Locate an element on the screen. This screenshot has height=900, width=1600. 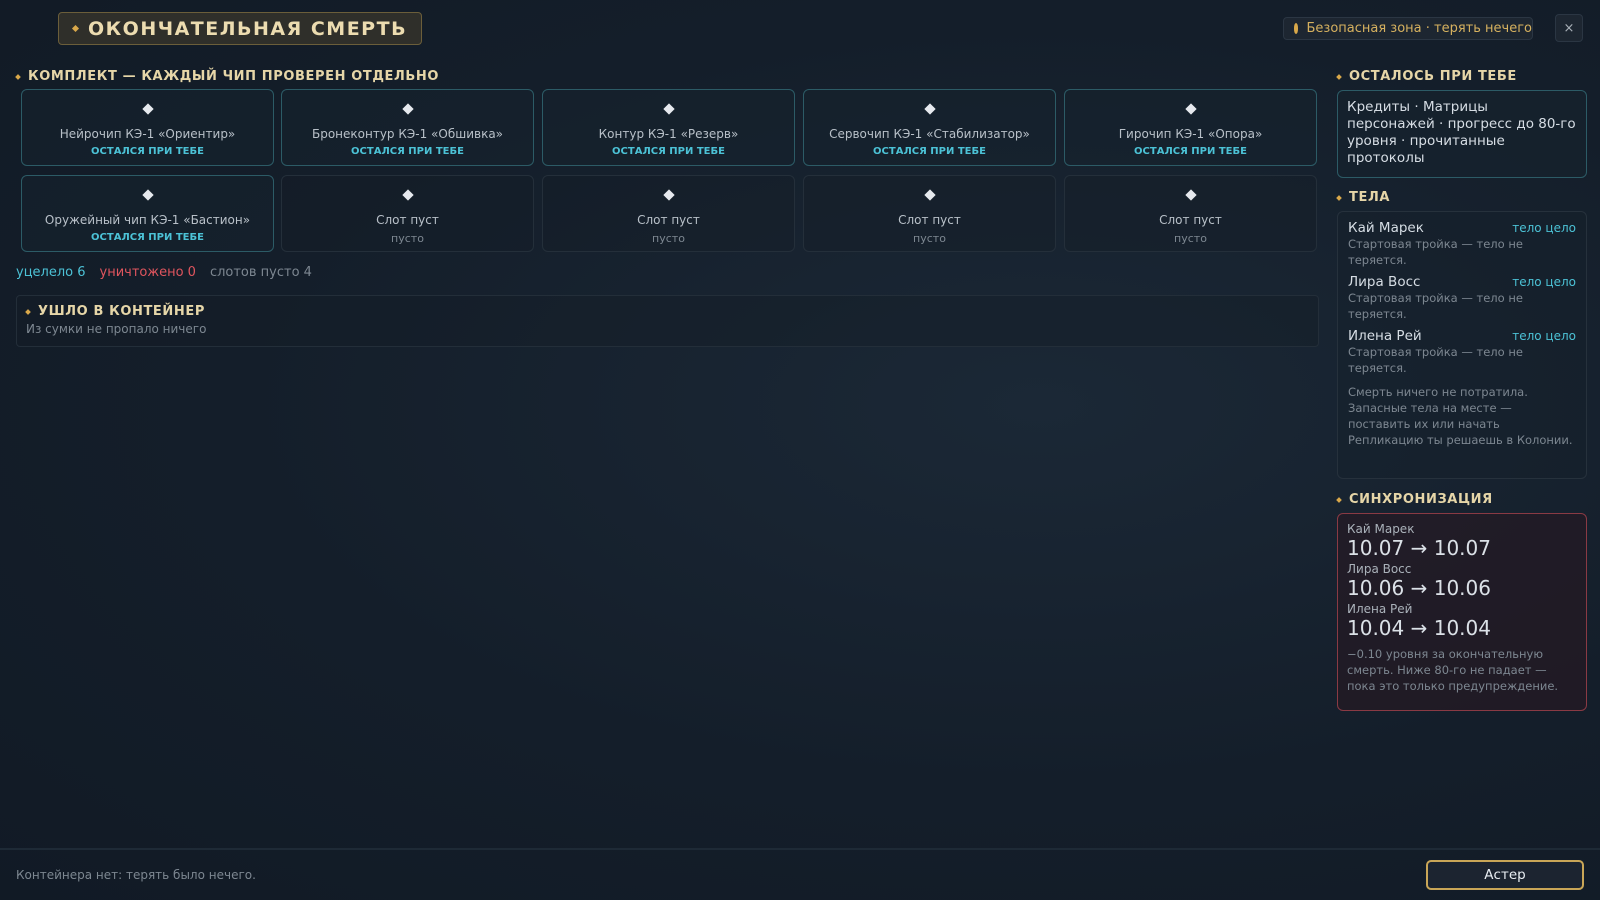
empty-slot-9: Слот пуст пусто is located at coordinates (929, 213).